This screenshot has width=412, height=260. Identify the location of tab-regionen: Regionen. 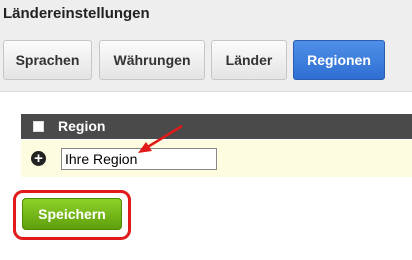
(339, 60).